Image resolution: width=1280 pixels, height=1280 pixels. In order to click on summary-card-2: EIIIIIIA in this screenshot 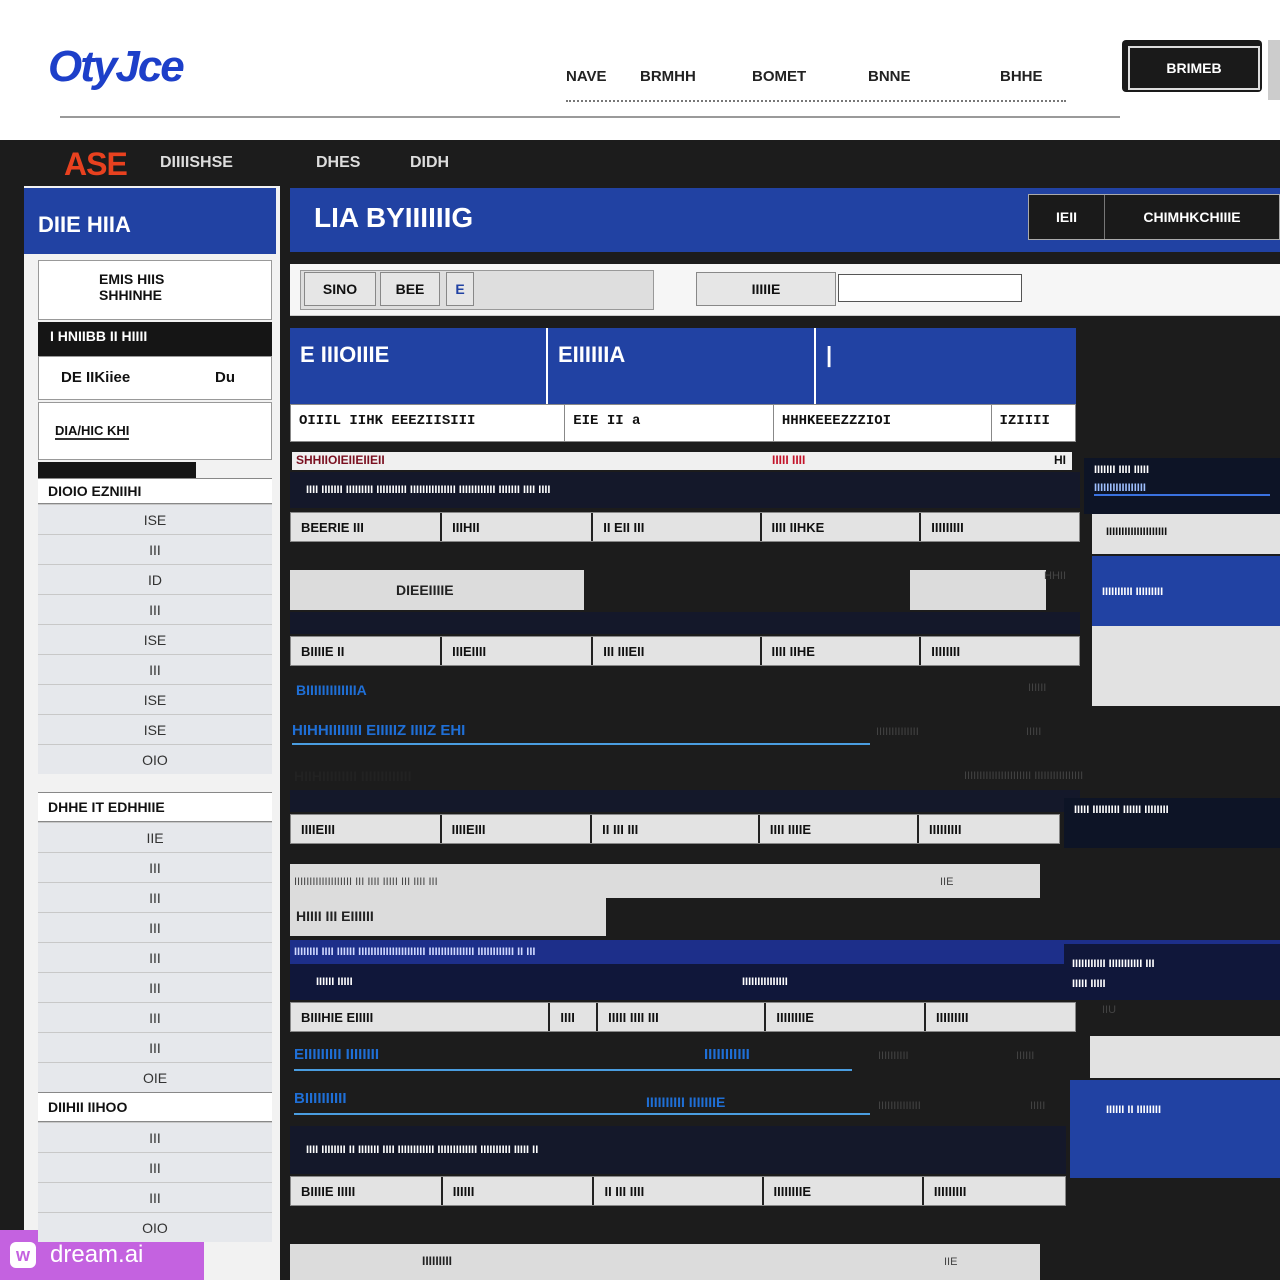, I will do `click(682, 366)`.